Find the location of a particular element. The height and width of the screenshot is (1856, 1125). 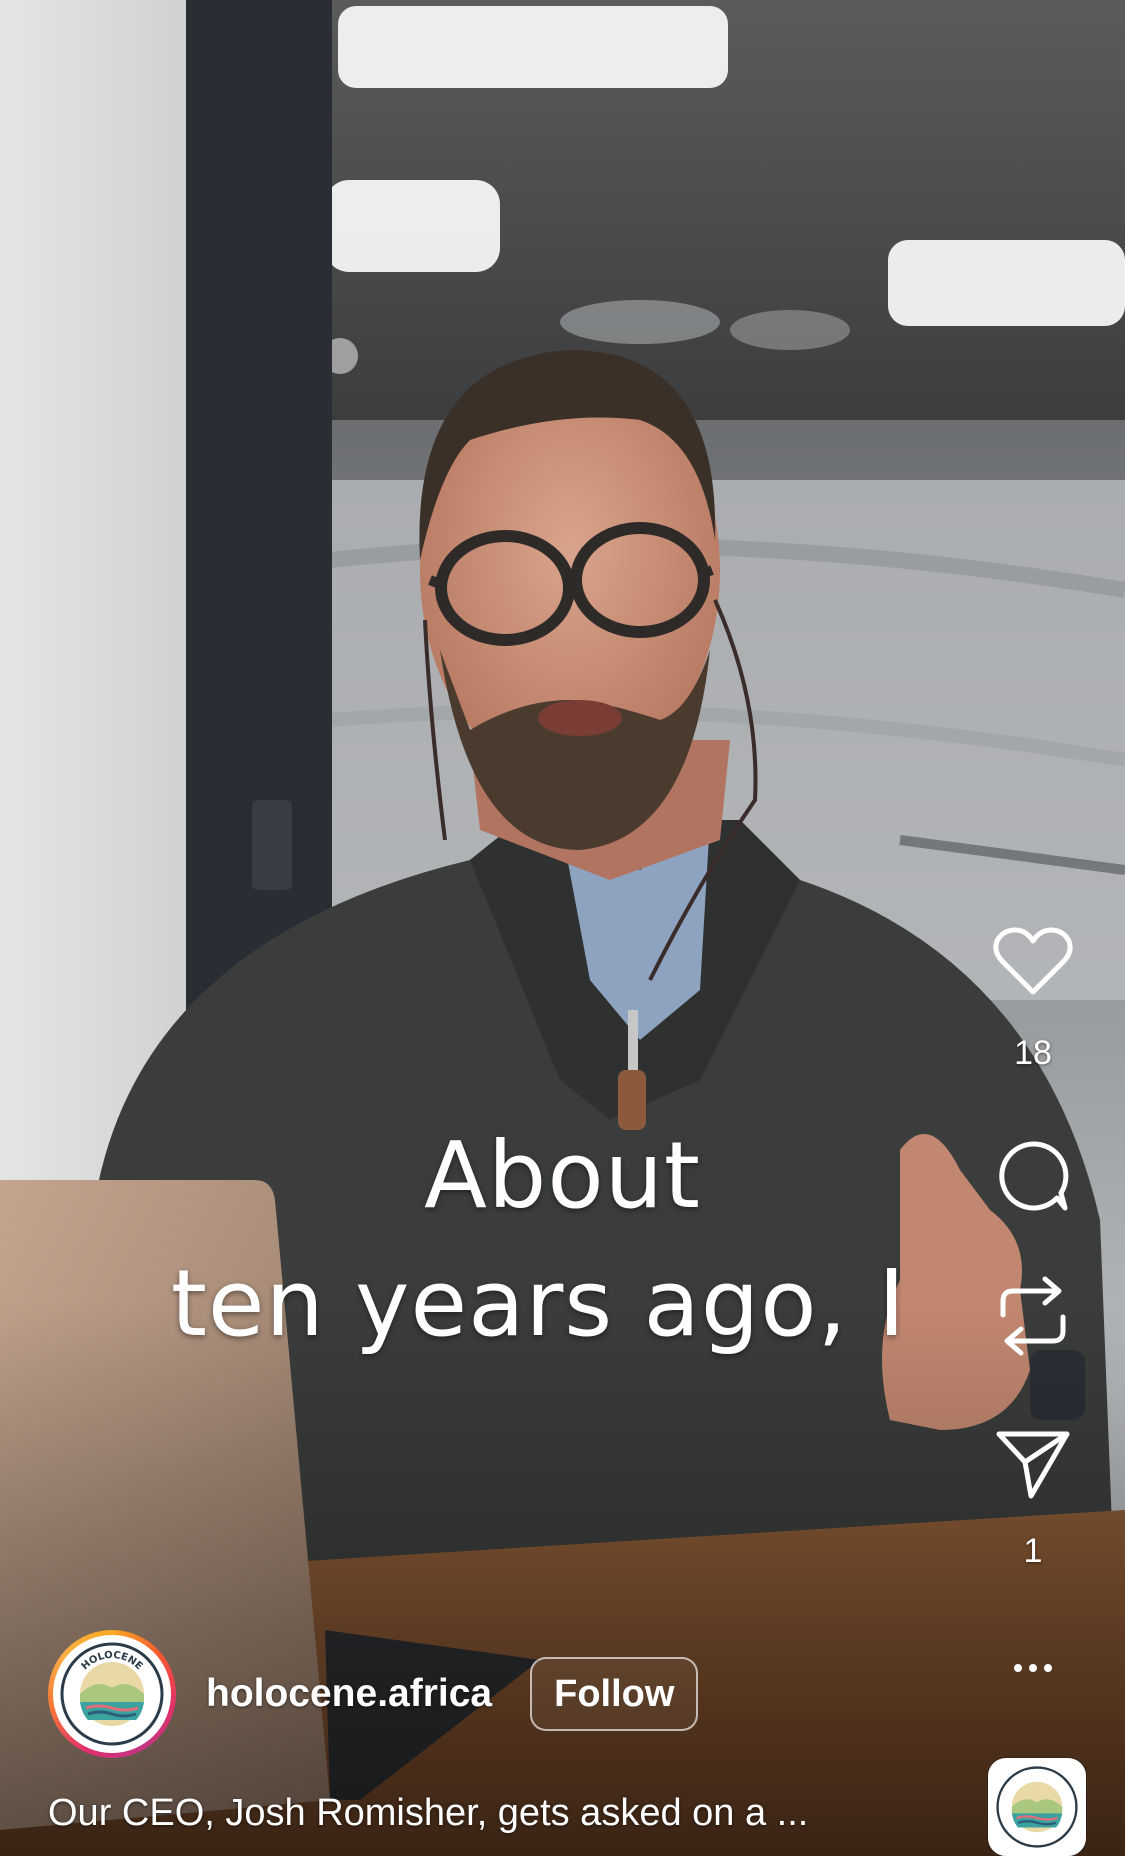

more-icon is located at coordinates (1018, 1668).